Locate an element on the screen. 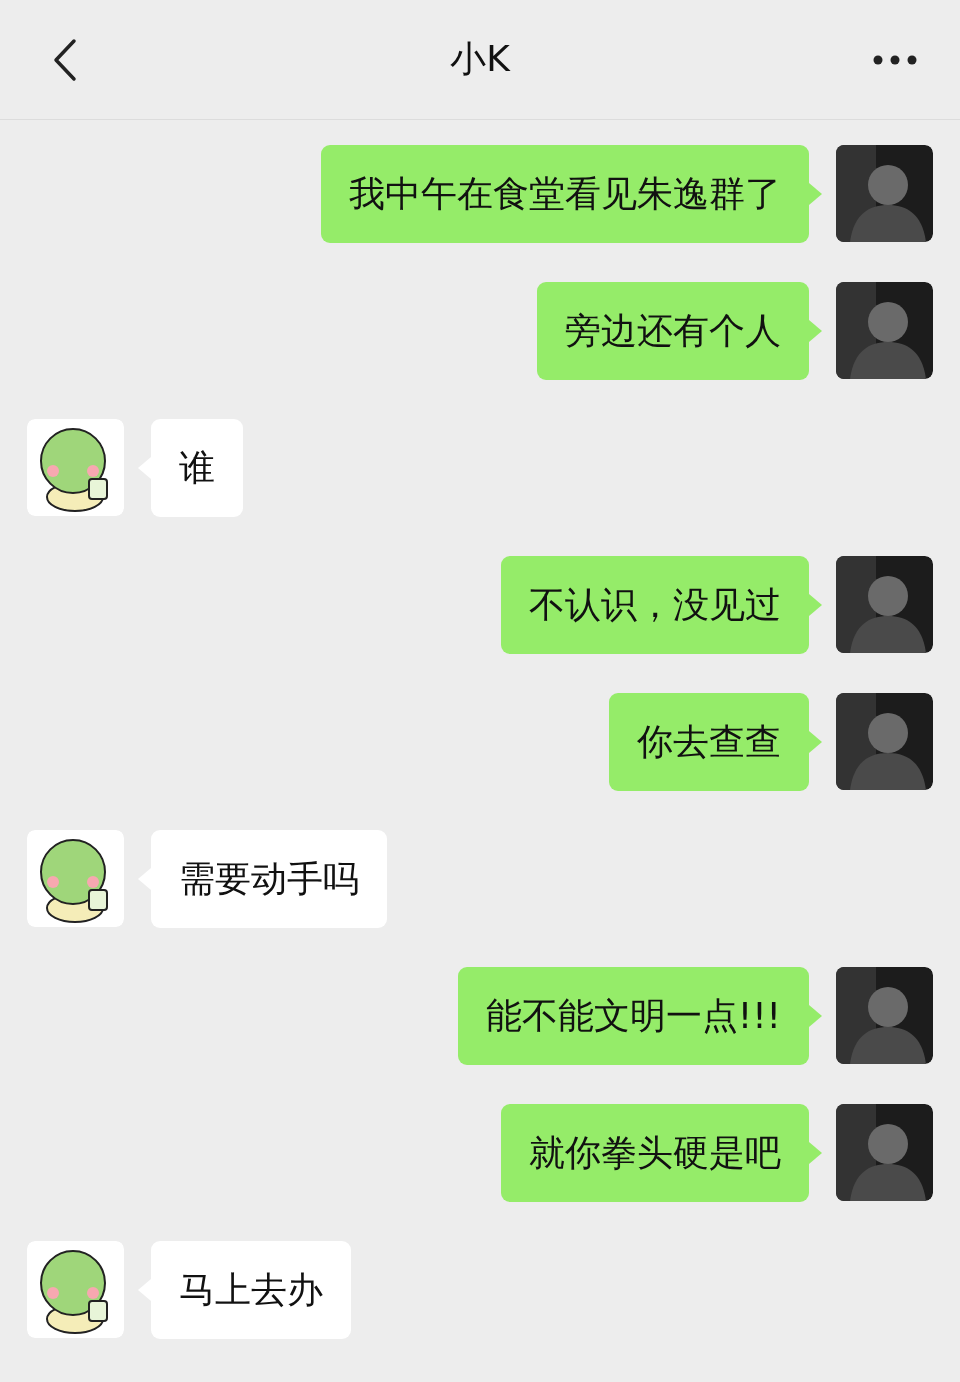 Image resolution: width=960 pixels, height=1382 pixels. message-bubble: 不认识，没见过 is located at coordinates (655, 605).